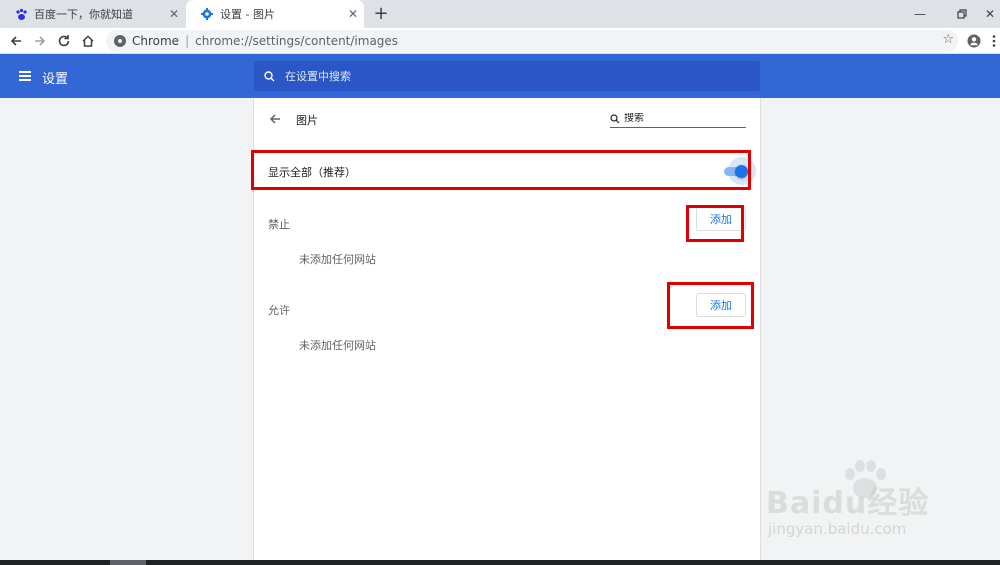 Image resolution: width=1000 pixels, height=565 pixels. Describe the element at coordinates (276, 119) in the screenshot. I see `back-arrow-icon` at that location.